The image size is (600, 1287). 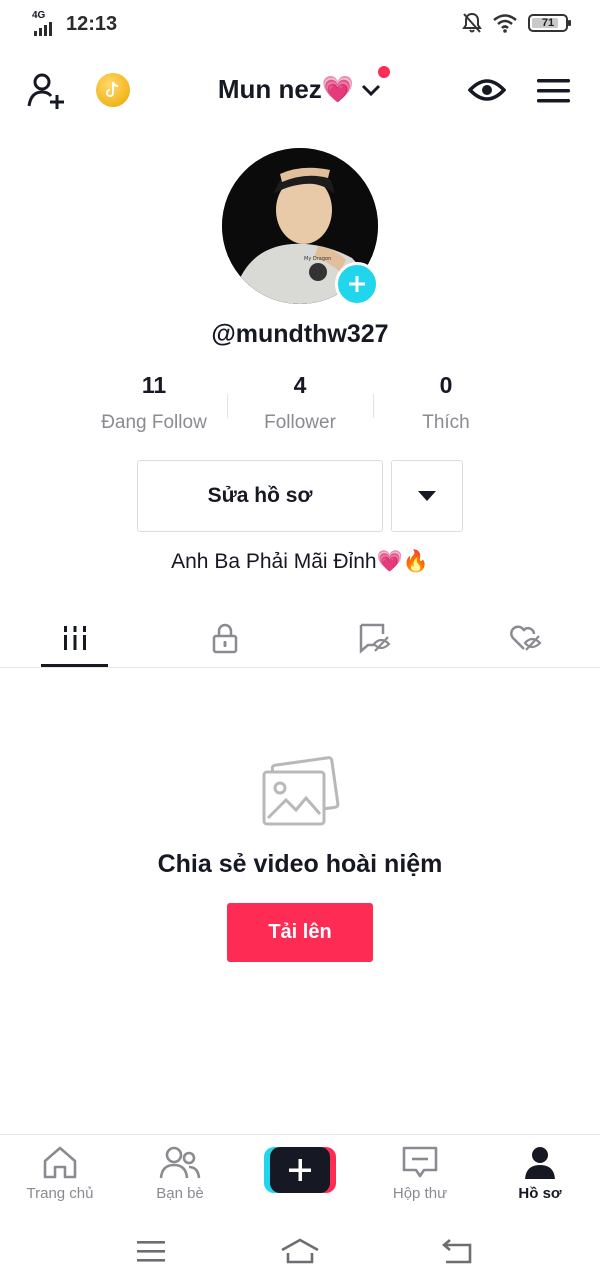 What do you see at coordinates (472, 22) in the screenshot?
I see `bell-muted-icon` at bounding box center [472, 22].